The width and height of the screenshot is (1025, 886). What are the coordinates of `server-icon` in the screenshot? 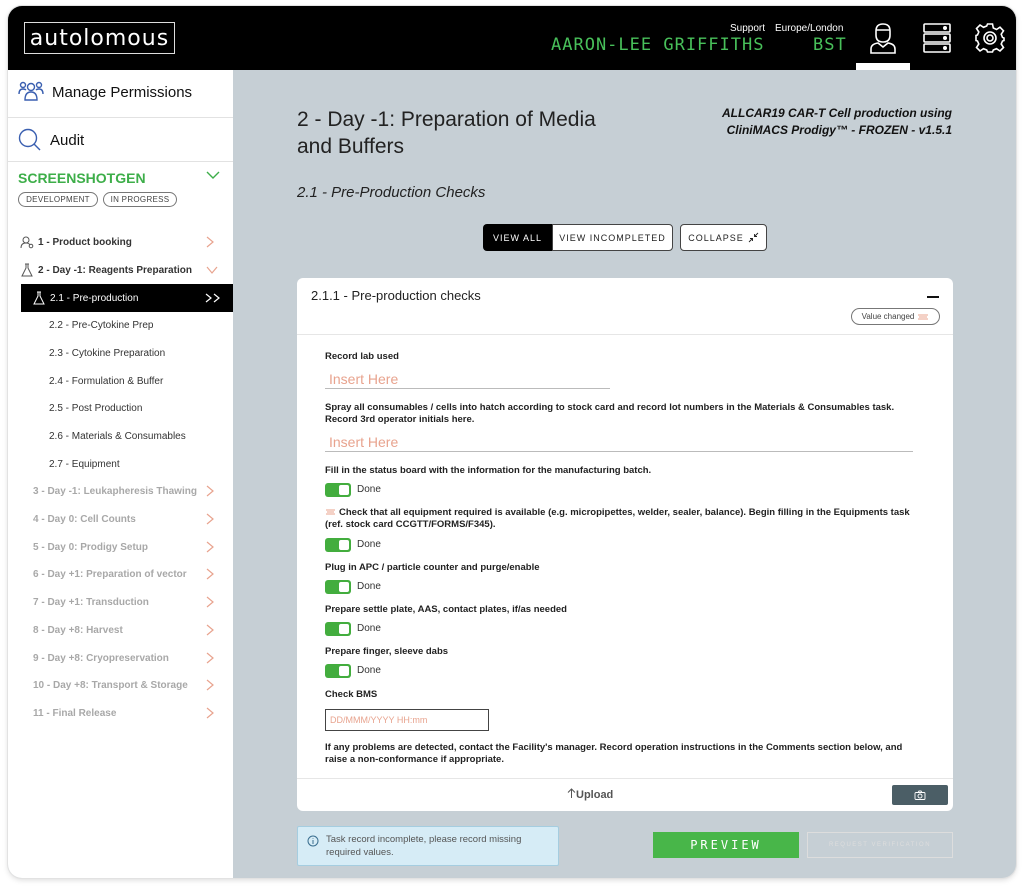 It's located at (937, 38).